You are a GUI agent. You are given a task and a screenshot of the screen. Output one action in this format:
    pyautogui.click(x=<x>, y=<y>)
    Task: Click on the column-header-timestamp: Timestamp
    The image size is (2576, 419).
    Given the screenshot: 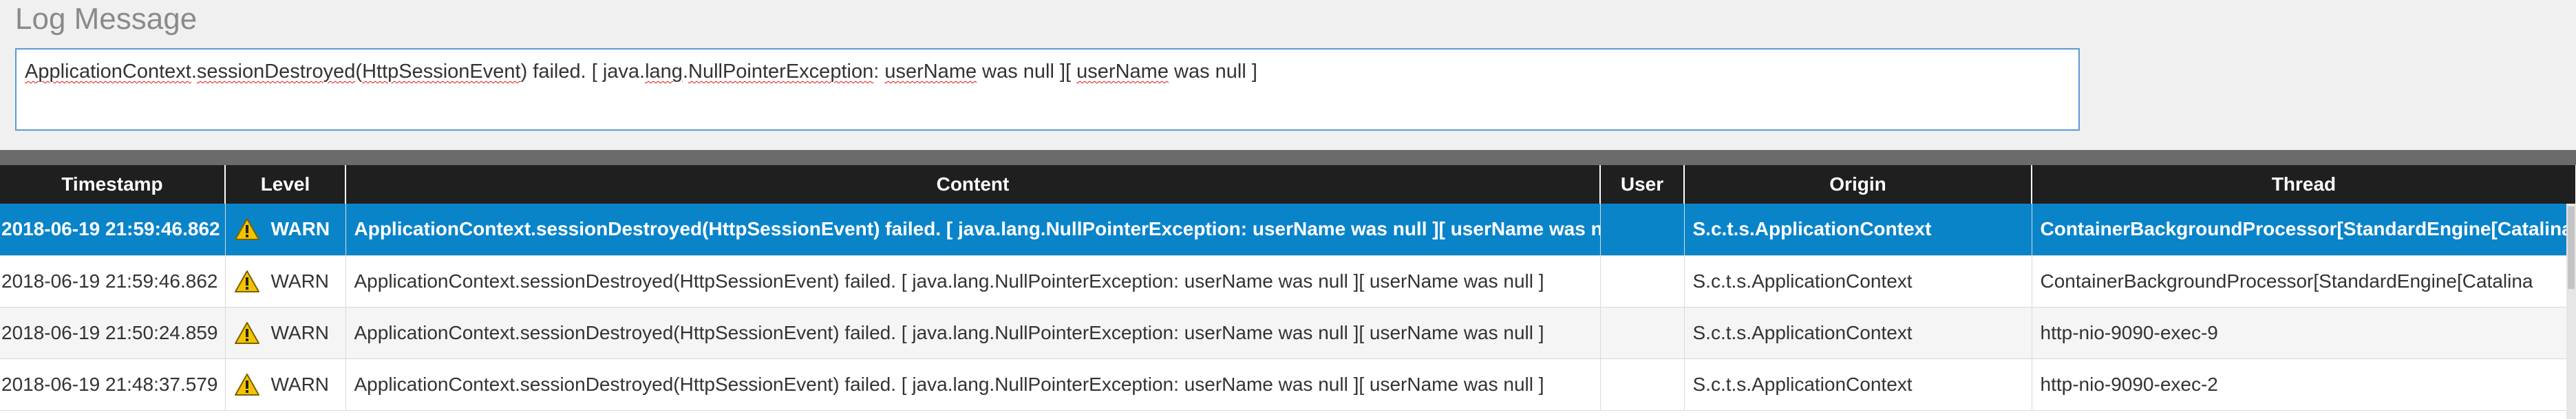 What is the action you would take?
    pyautogui.click(x=113, y=185)
    